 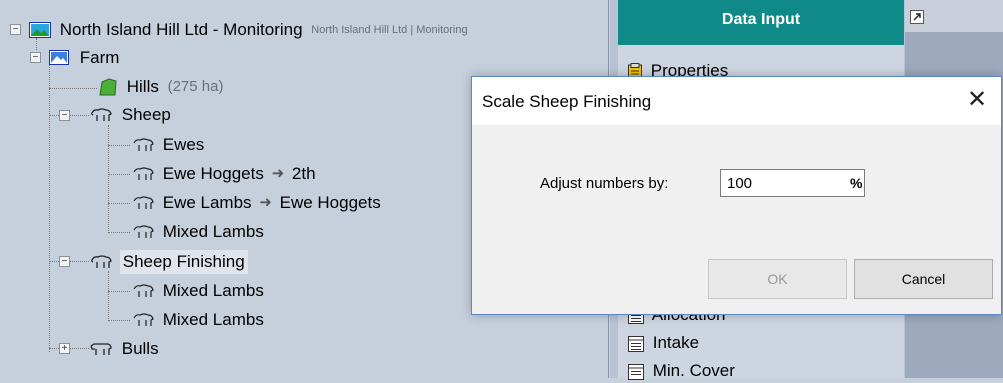 I want to click on data-input-item-label: Min. Cover, so click(x=693, y=370).